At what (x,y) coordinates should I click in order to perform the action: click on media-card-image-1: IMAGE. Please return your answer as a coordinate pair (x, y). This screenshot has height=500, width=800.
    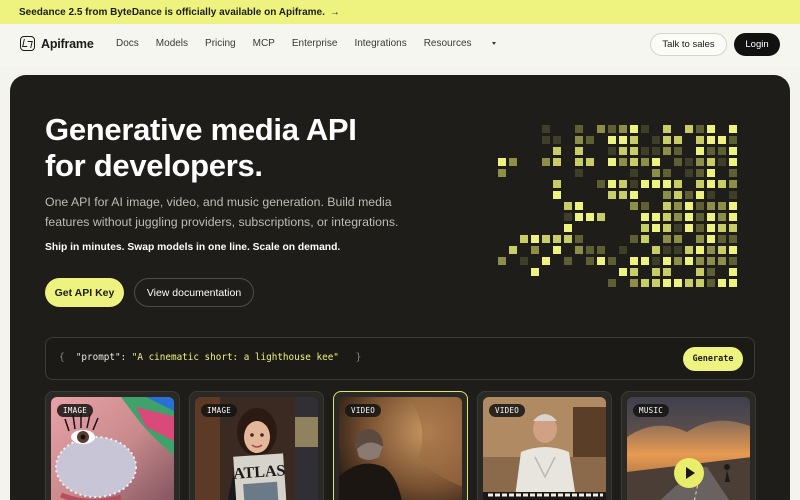
    Looking at the image, I should click on (112, 445).